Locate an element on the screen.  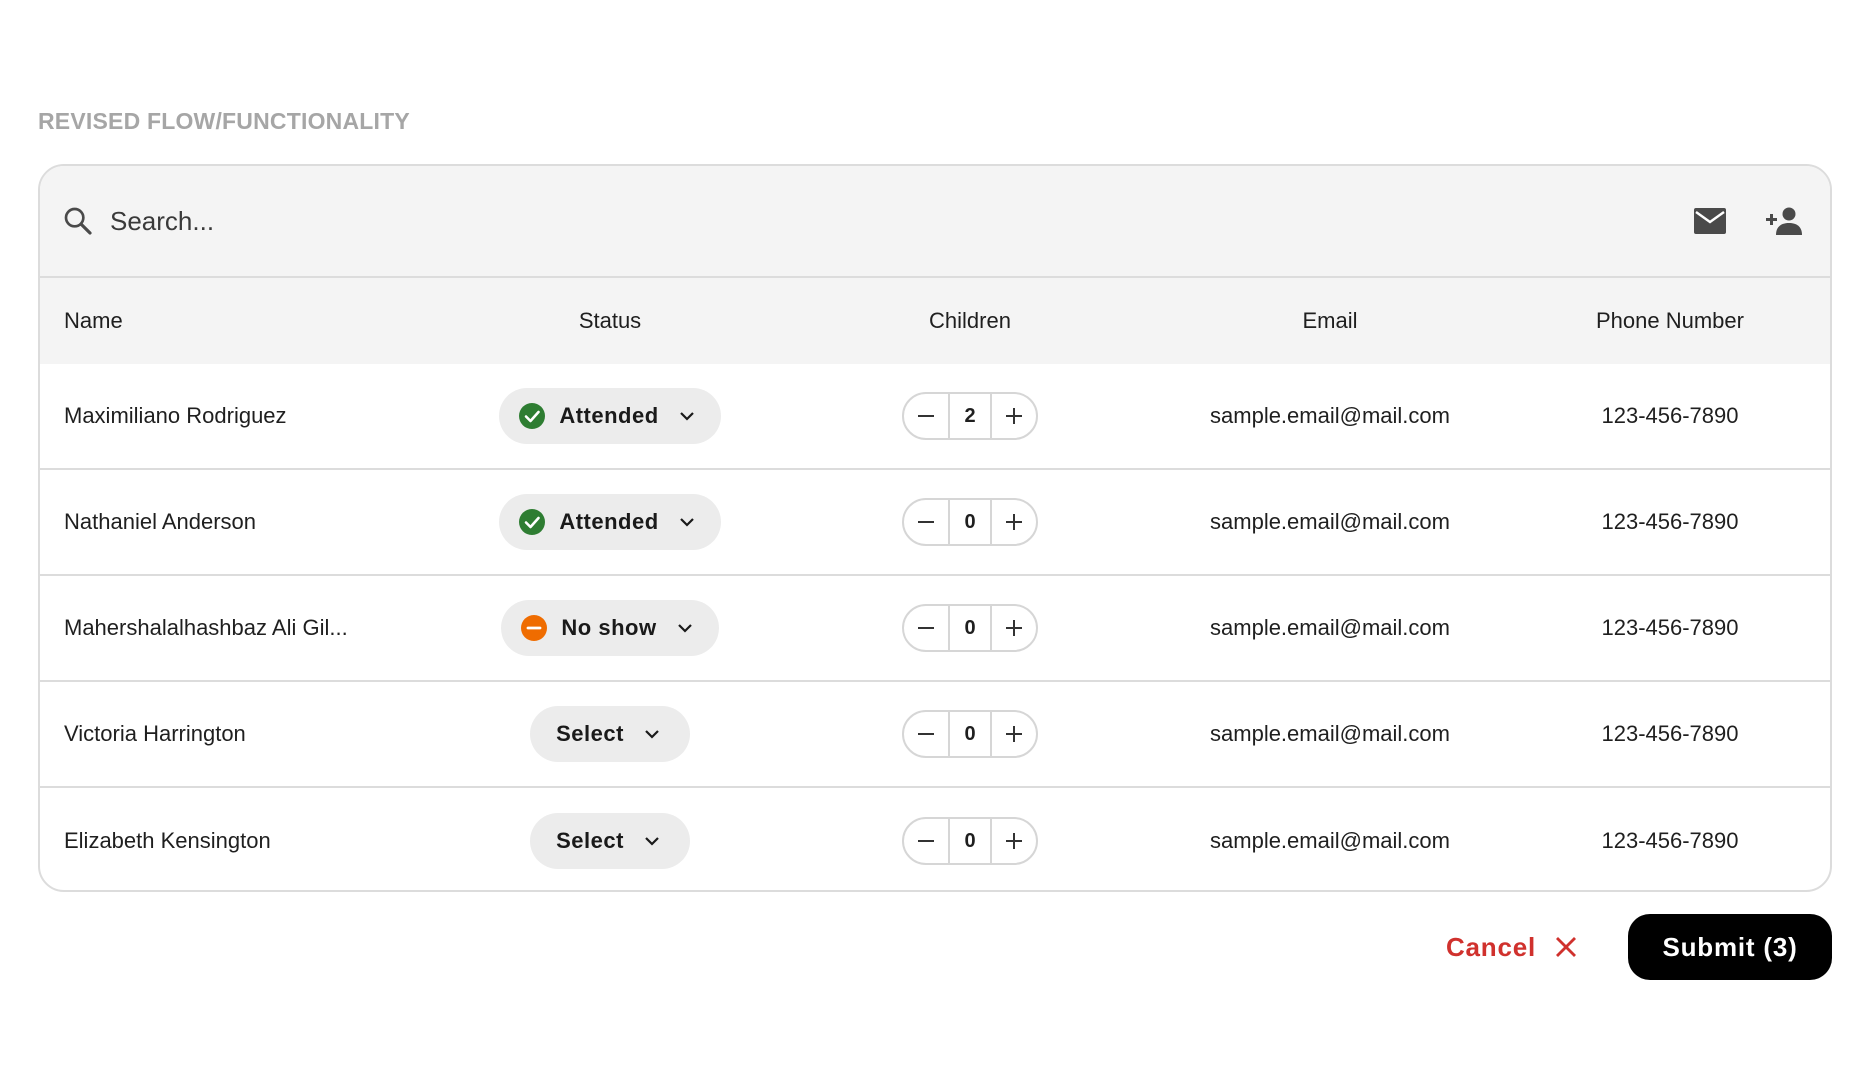
submit-button: Submit (3) is located at coordinates (1730, 947).